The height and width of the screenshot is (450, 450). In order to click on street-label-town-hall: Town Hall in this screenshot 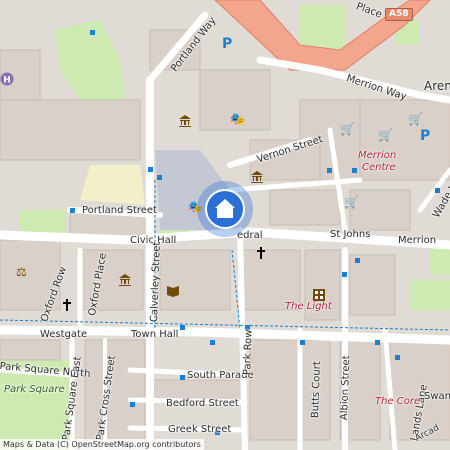, I will do `click(155, 334)`.